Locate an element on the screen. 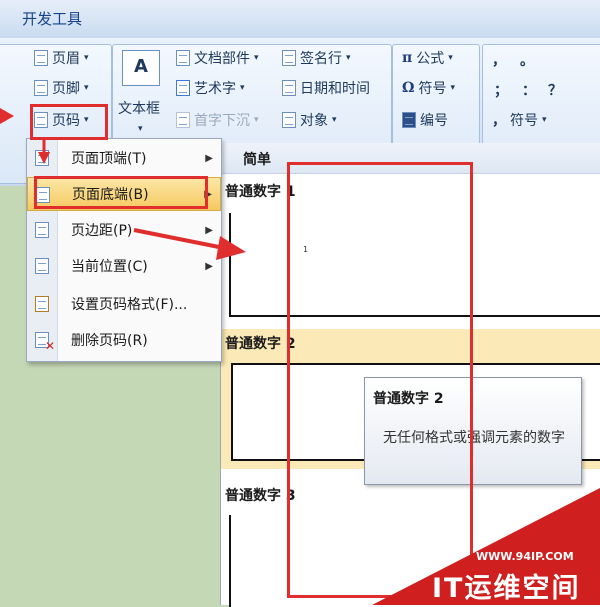  down-arrow-icon is located at coordinates (44, 158).